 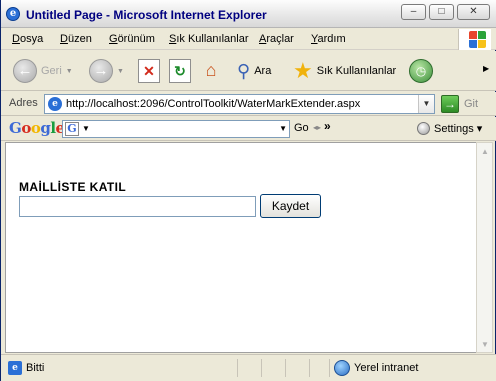 I want to click on google-engine-dropdown-icon: ▼, so click(x=86, y=128).